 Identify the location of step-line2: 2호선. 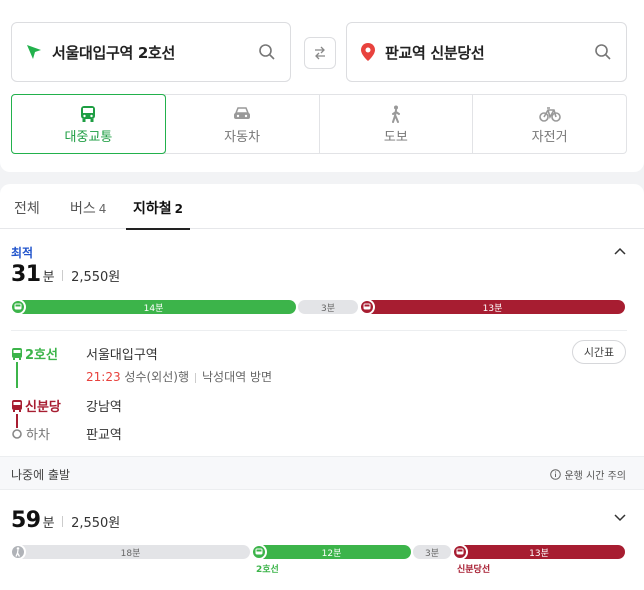
(34, 353).